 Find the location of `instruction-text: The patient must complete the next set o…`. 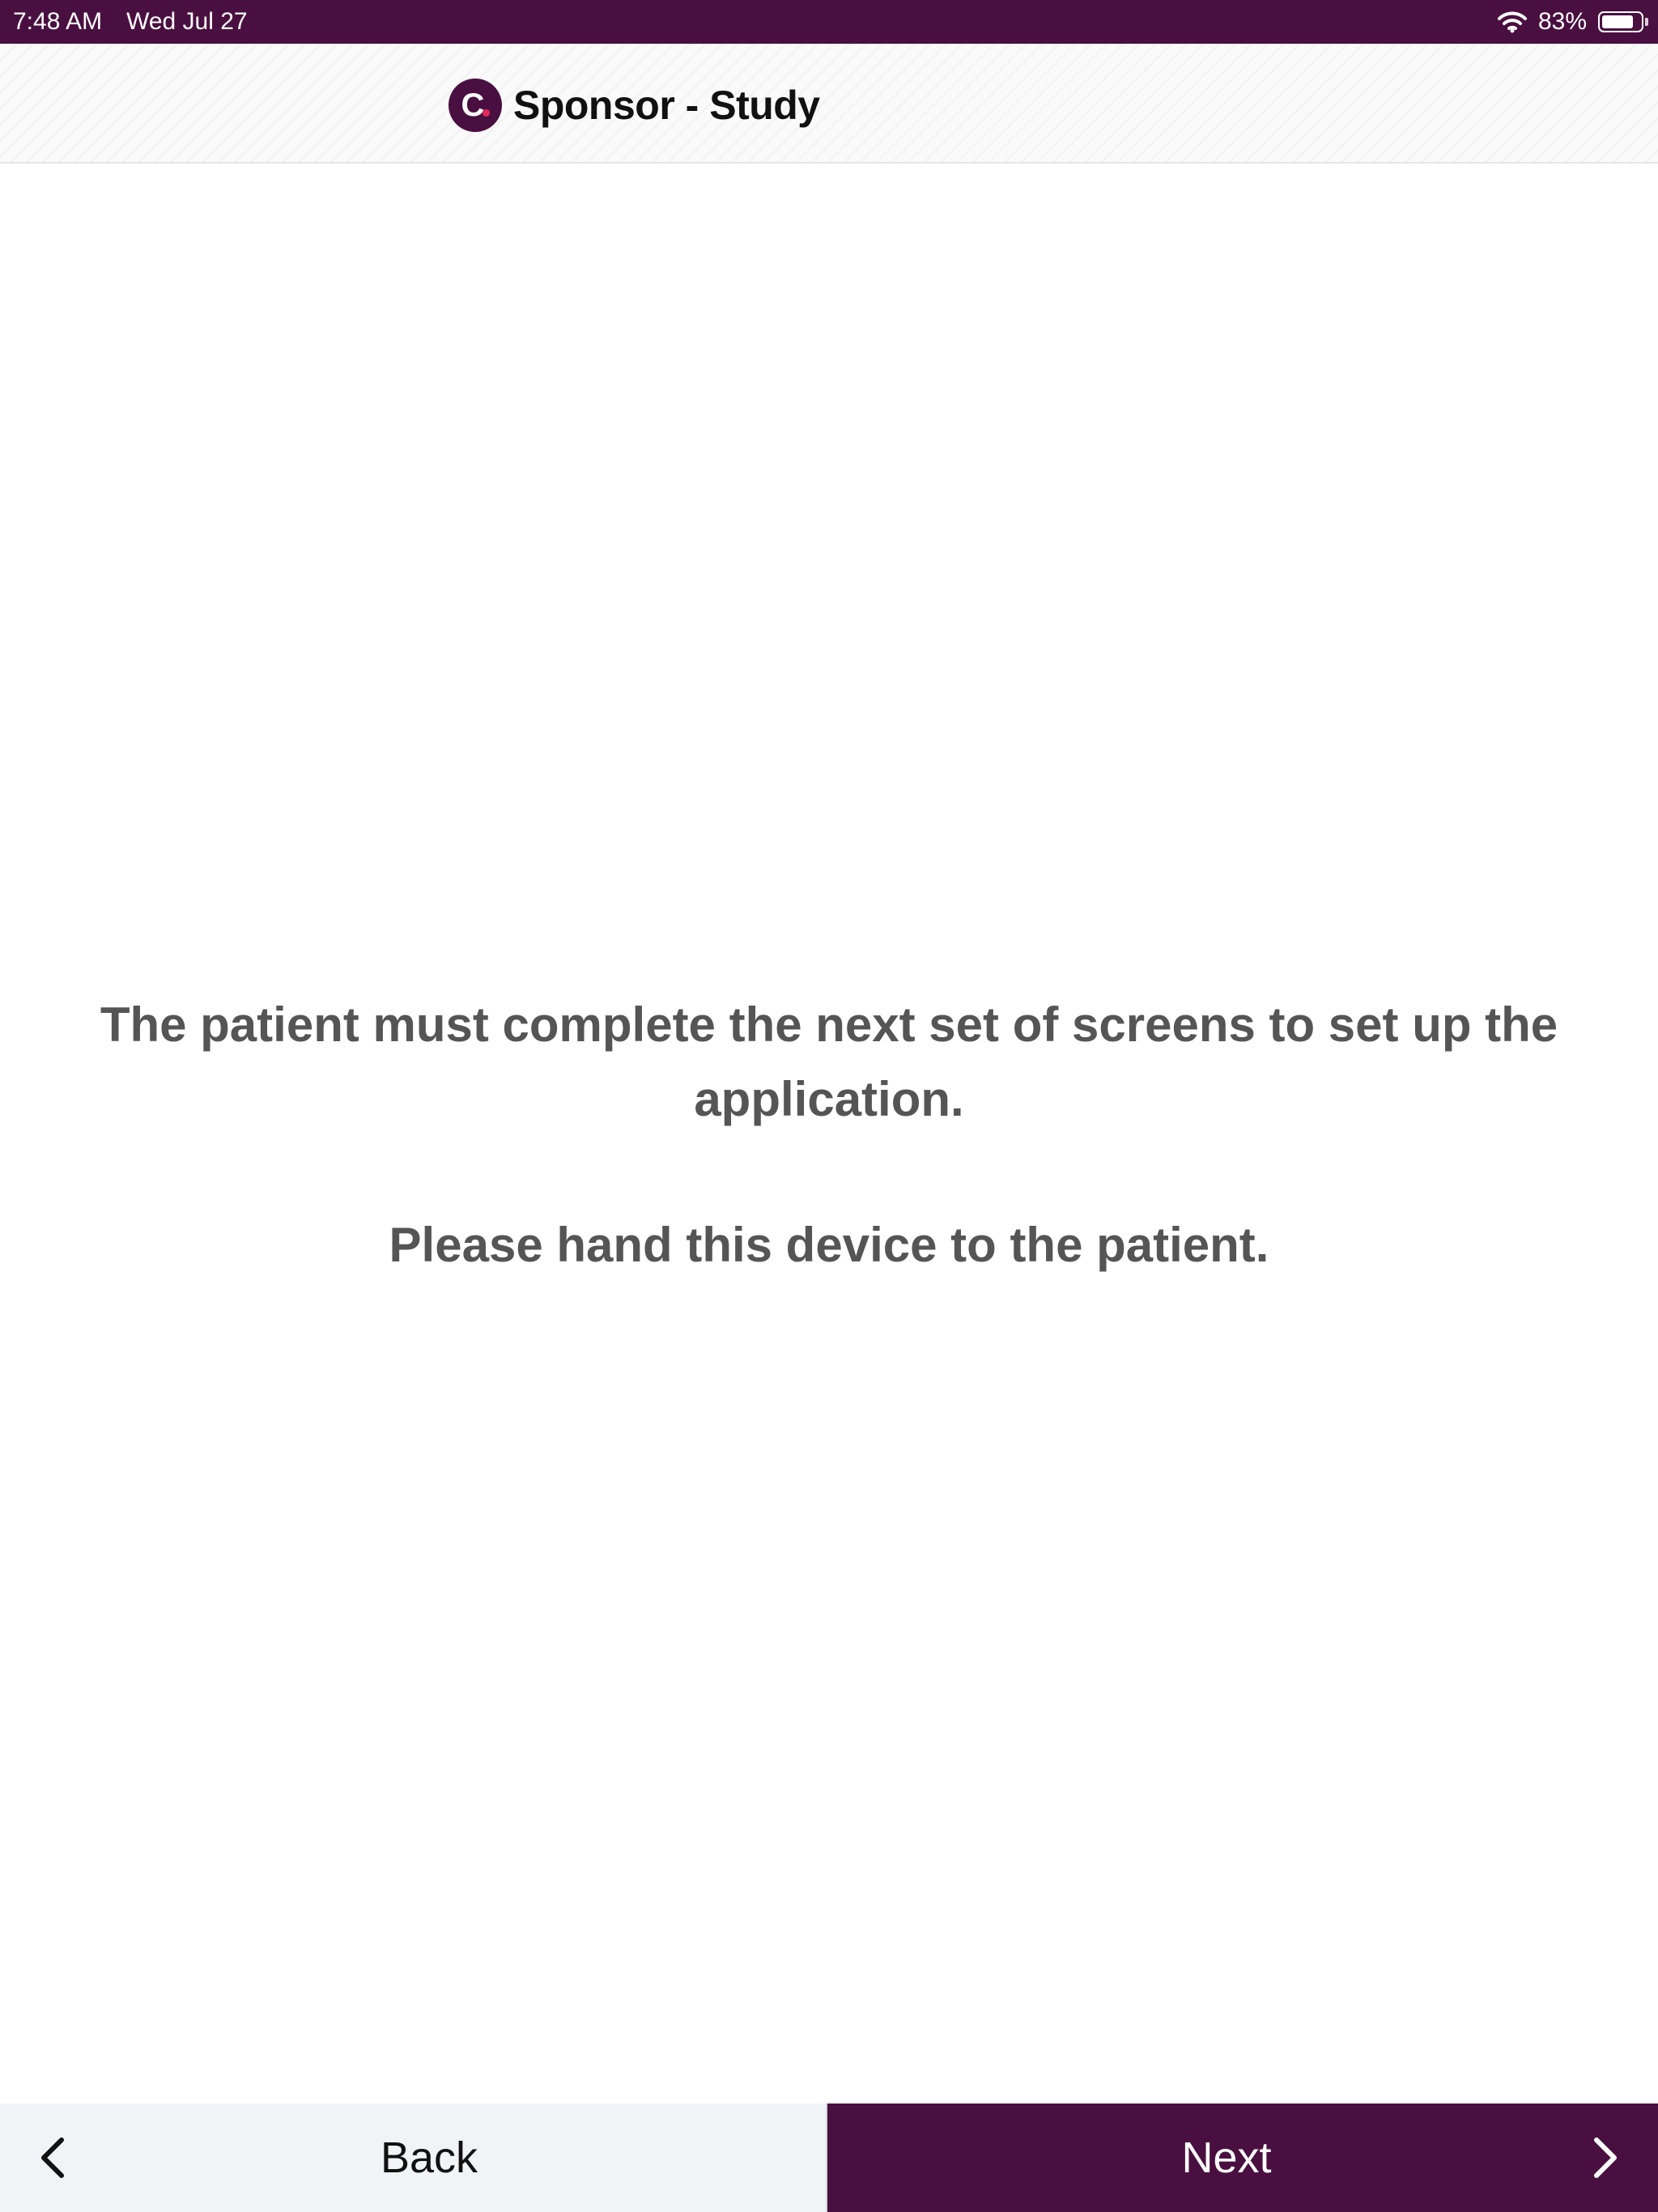

instruction-text: The patient must complete the next set o… is located at coordinates (829, 1062).